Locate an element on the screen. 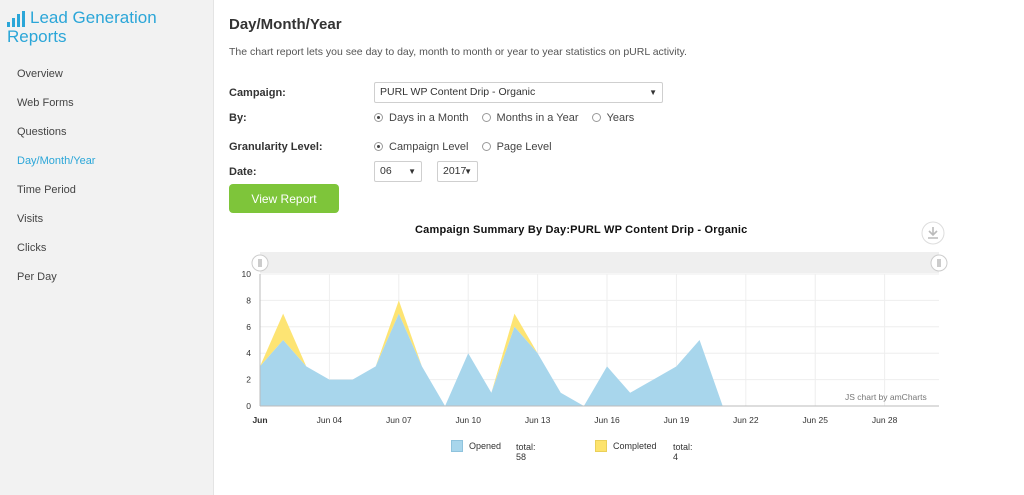  granularity-label: Granularity Level: is located at coordinates (276, 147).